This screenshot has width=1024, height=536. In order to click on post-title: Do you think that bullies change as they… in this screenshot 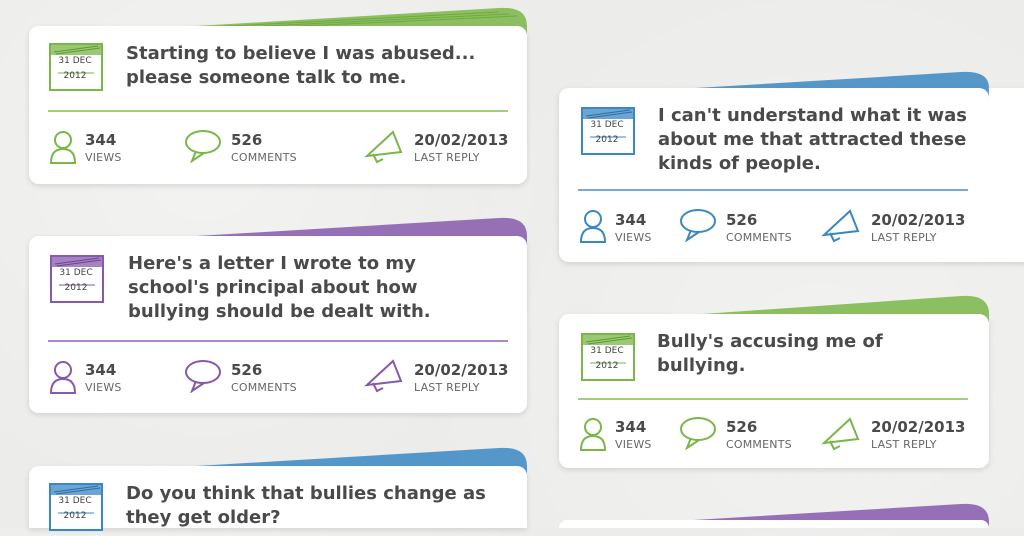, I will do `click(316, 506)`.